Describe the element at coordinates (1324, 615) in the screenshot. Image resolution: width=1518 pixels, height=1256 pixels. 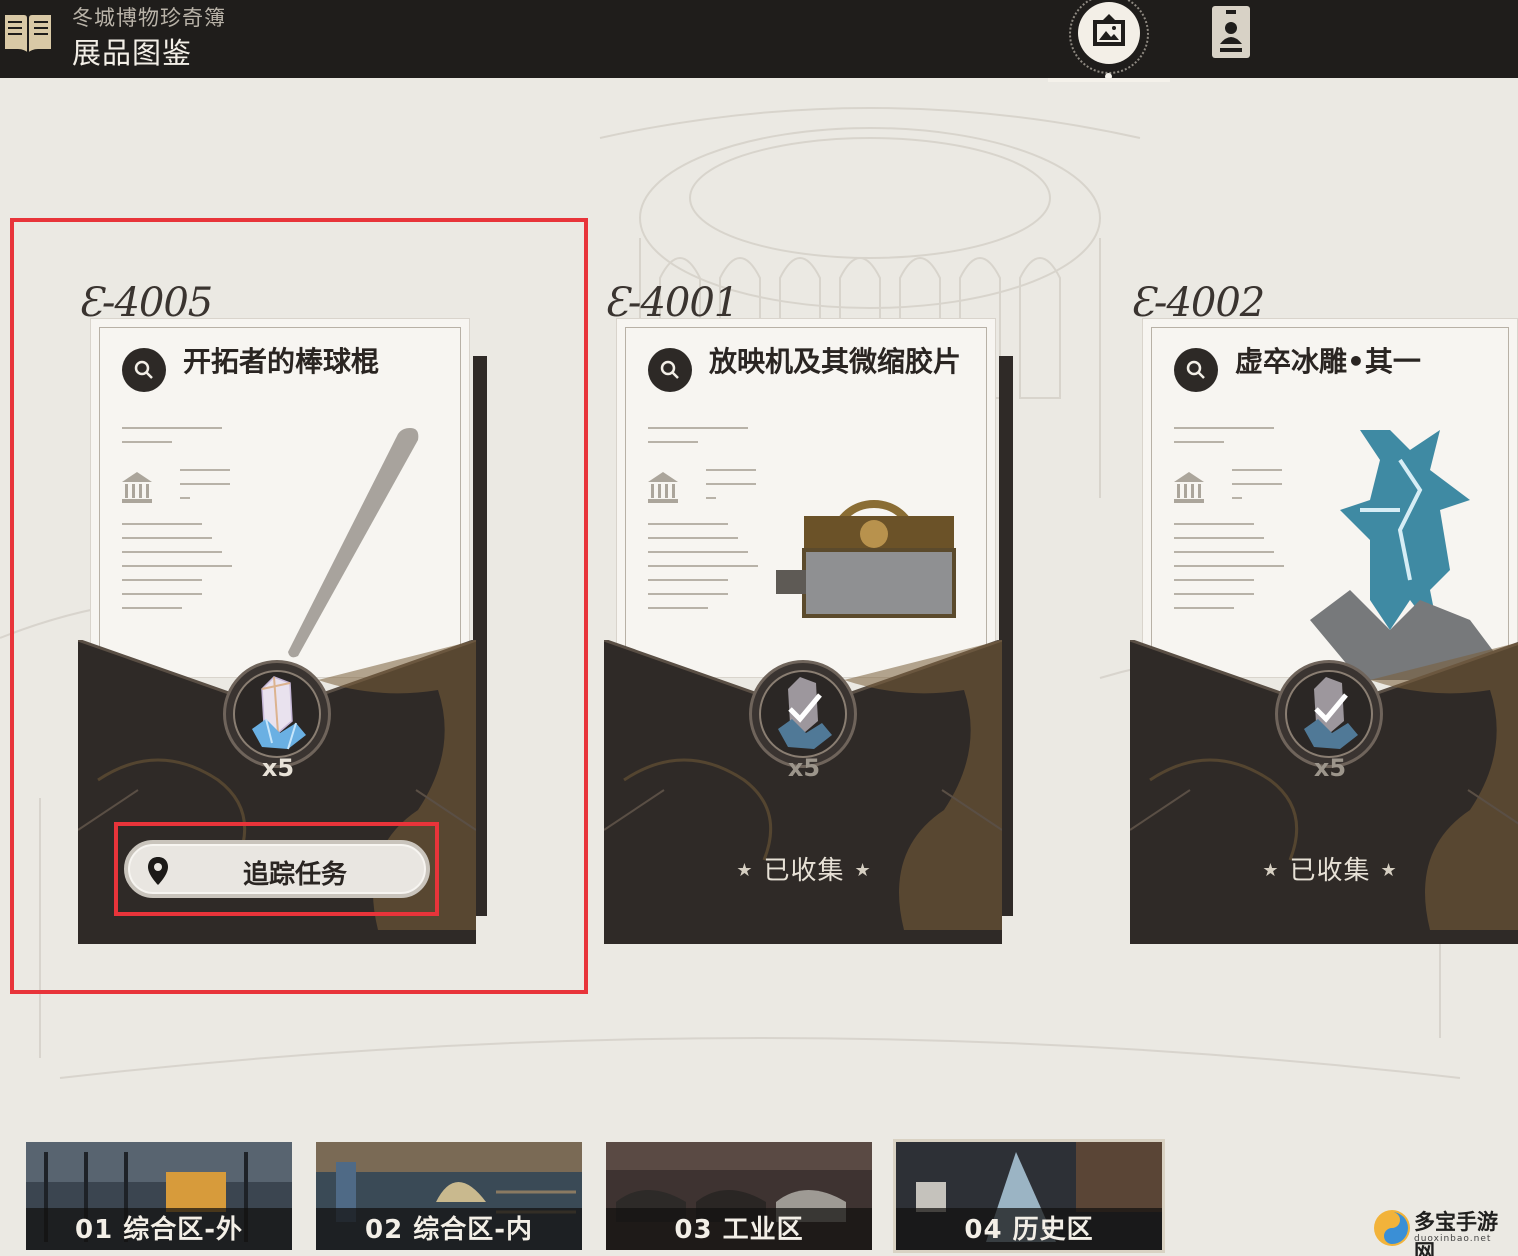
I see `exhibit-card-3: Ɛ-4002 虚卒冰雕•其一 x5 ★ 已收集 ★` at that location.